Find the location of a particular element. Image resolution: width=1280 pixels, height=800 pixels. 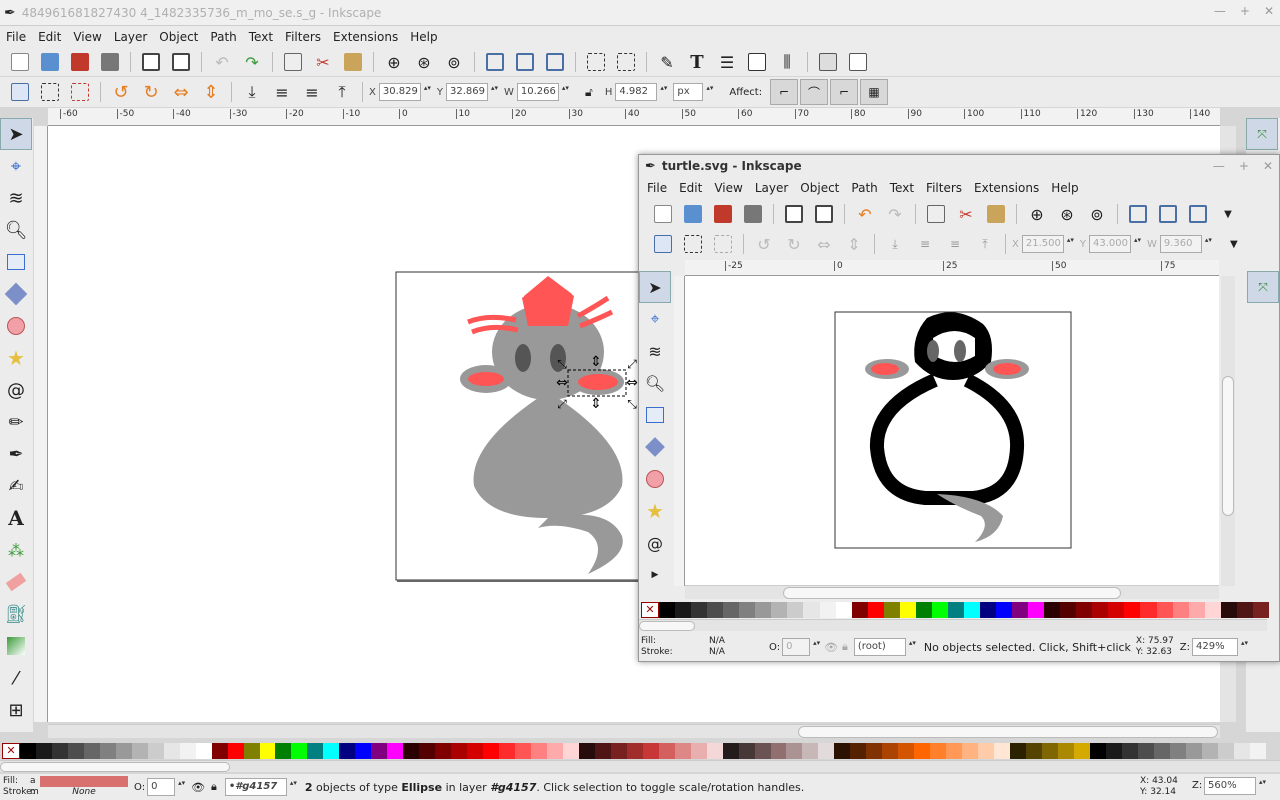

deselect-button is located at coordinates (723, 244).